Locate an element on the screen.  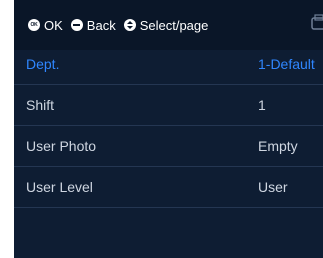
ok-hint: OK OK is located at coordinates (45, 25).